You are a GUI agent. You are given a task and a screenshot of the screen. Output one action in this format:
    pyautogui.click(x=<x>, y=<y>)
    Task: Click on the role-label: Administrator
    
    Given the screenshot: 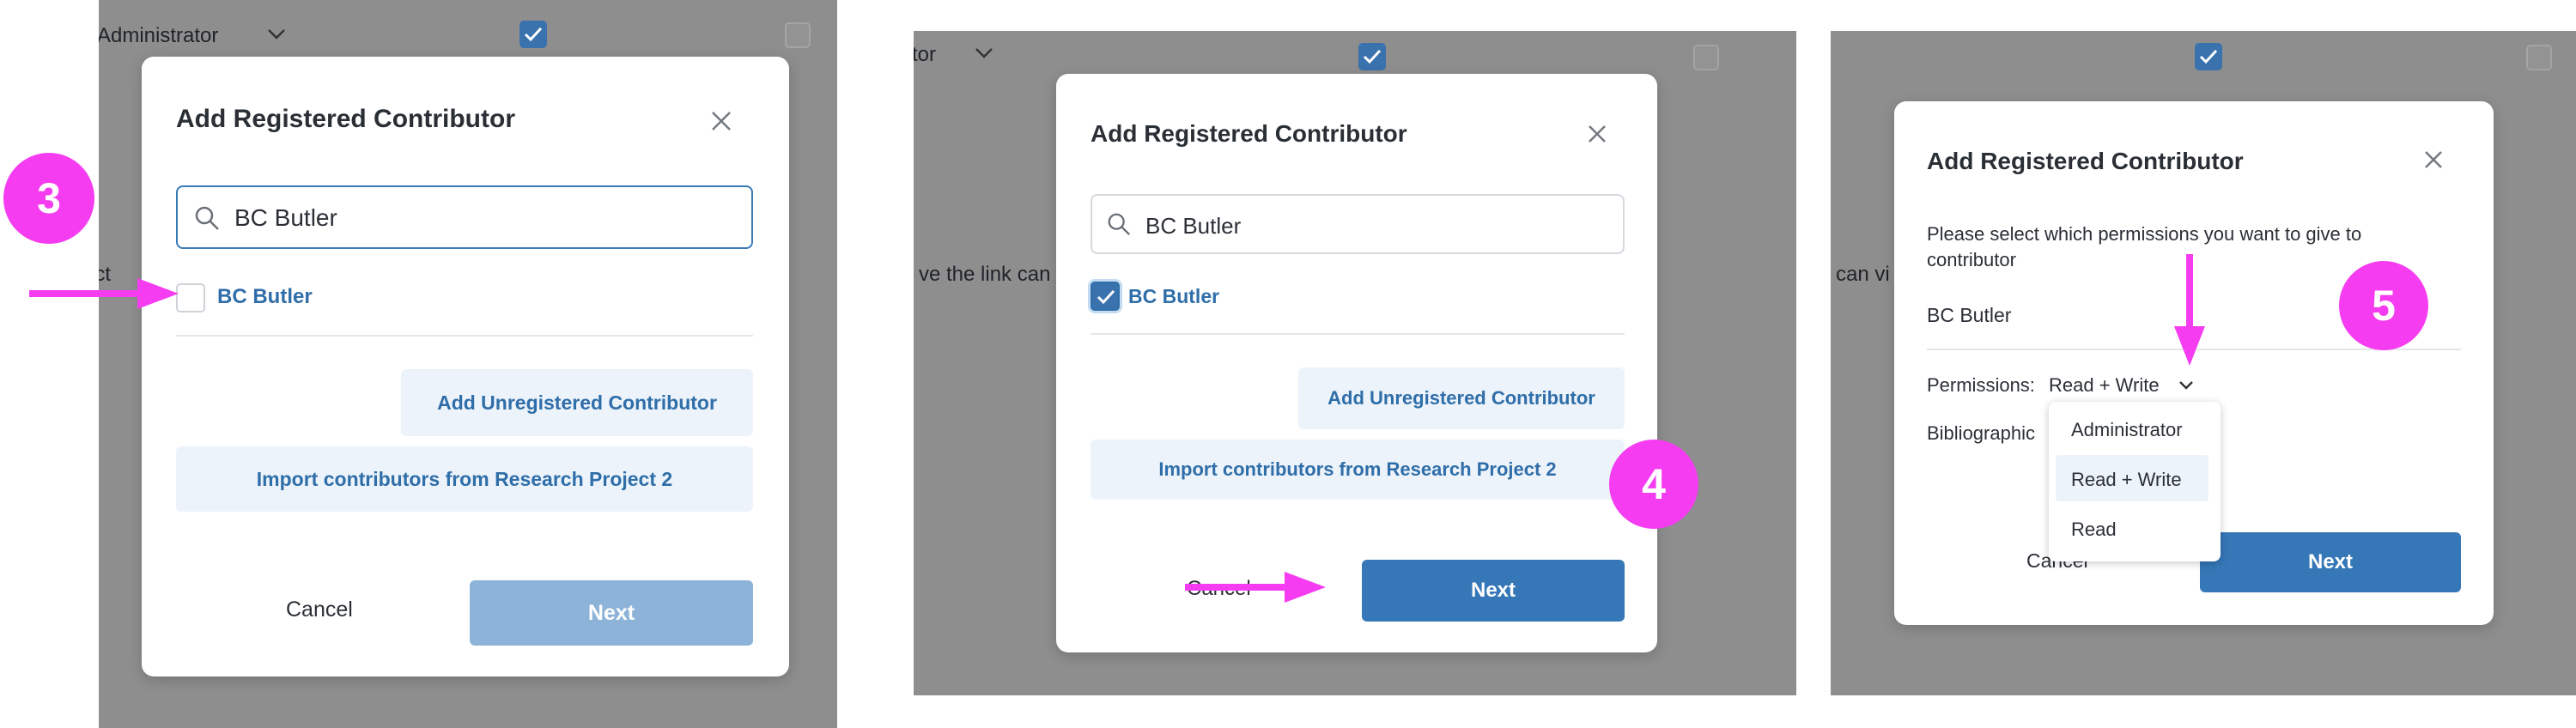 What is the action you would take?
    pyautogui.click(x=159, y=36)
    